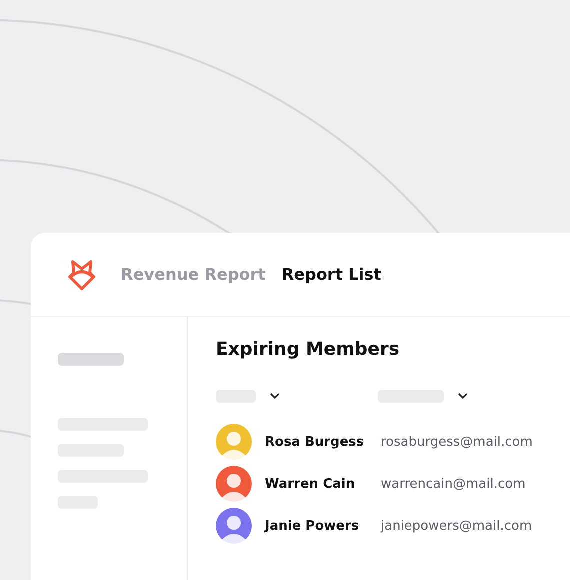 Image resolution: width=570 pixels, height=580 pixels. Describe the element at coordinates (82, 274) in the screenshot. I see `logo-icon` at that location.